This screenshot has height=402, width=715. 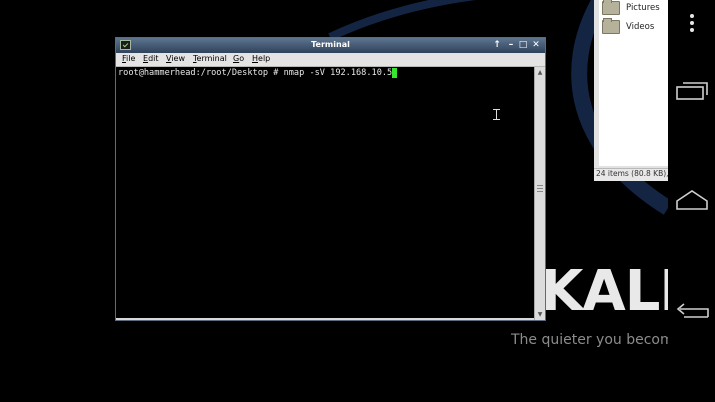 What do you see at coordinates (640, 27) in the screenshot?
I see `file-item-label: Videos` at bounding box center [640, 27].